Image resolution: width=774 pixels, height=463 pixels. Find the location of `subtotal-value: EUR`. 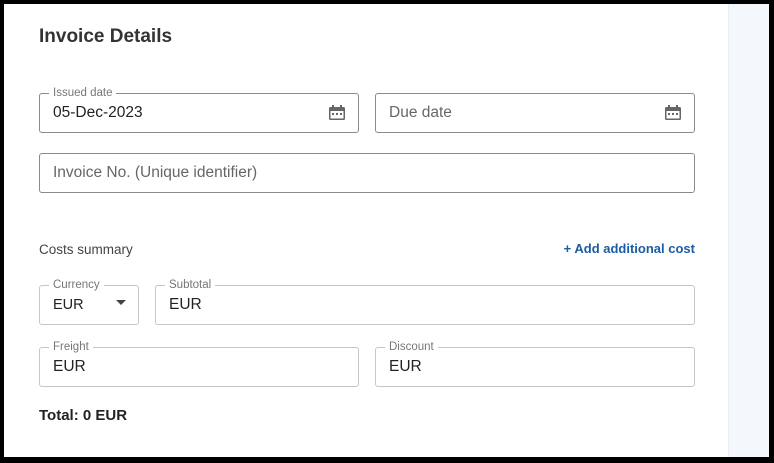

subtotal-value: EUR is located at coordinates (185, 304).